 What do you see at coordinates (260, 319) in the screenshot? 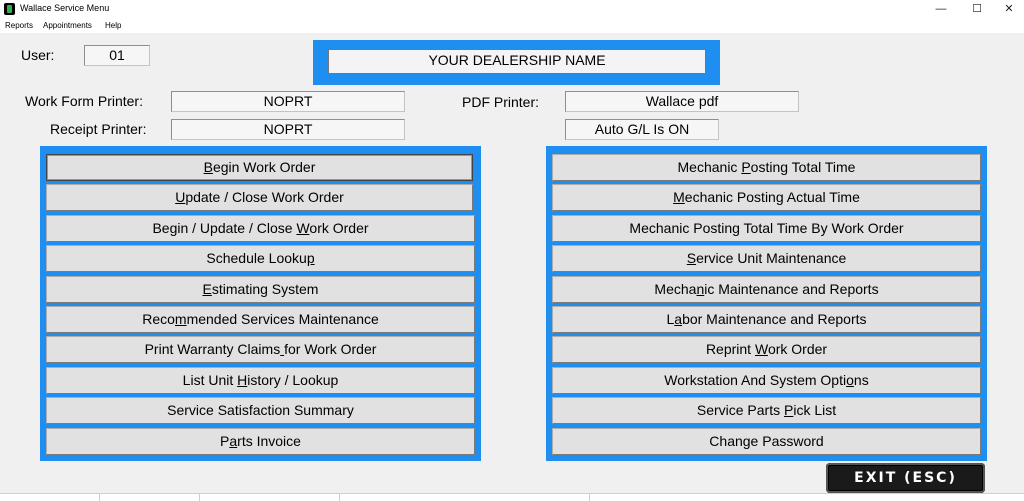
I see `menu-button-recommended-services-maintenance: Recommended Services Maintenance` at bounding box center [260, 319].